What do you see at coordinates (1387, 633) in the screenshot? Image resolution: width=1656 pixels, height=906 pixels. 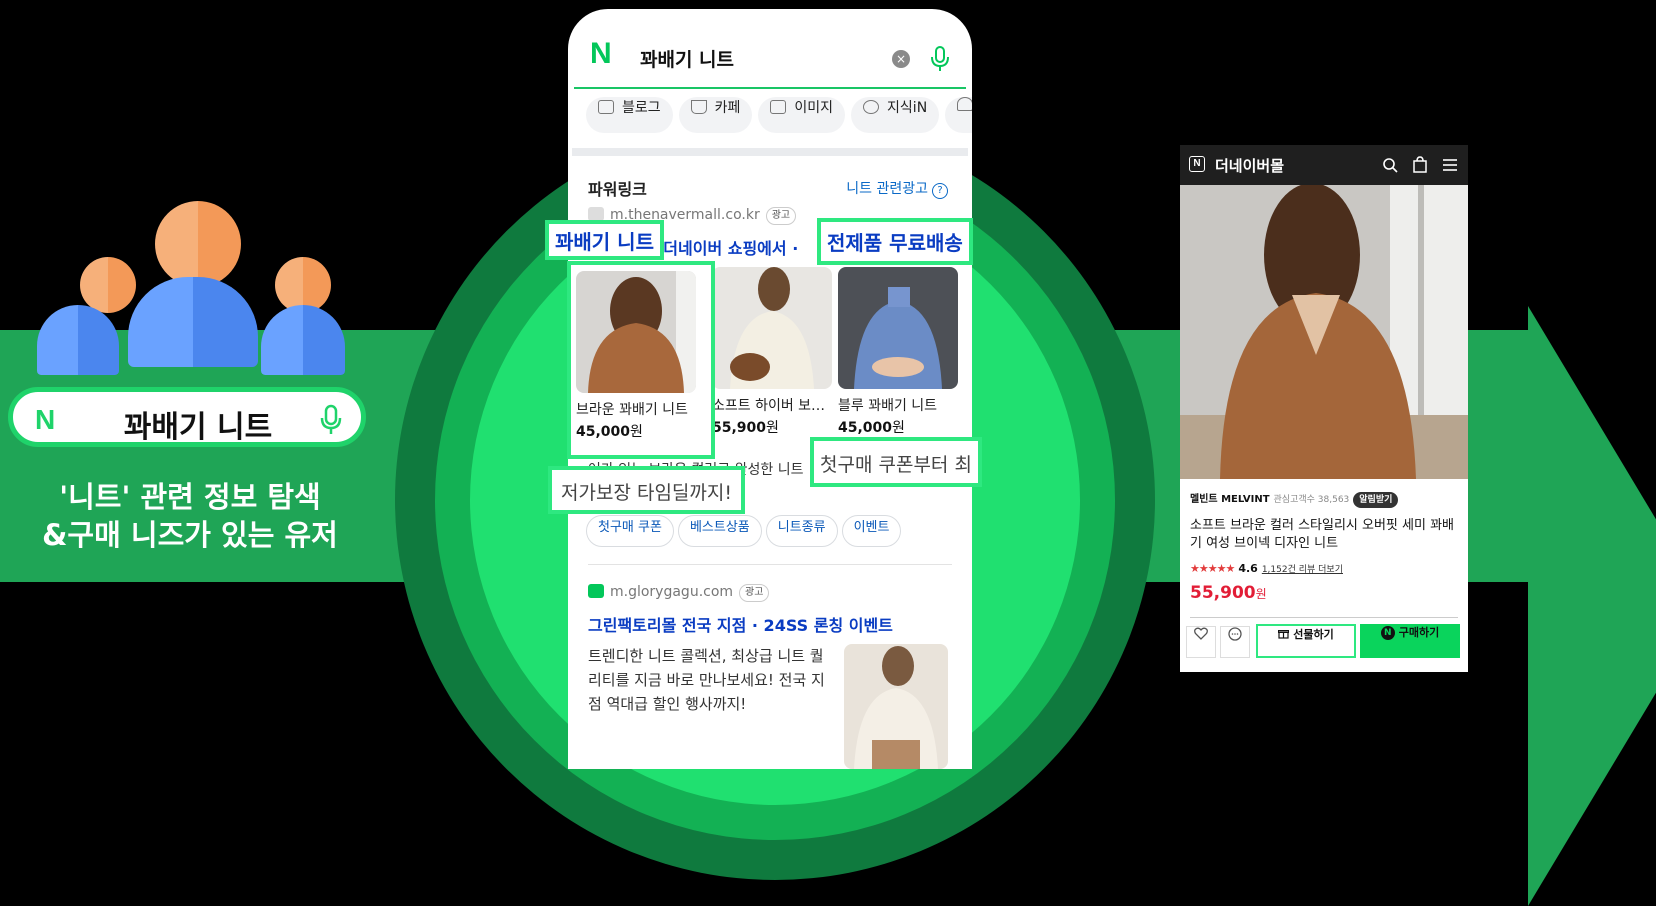 I see `naver-pay-icon: N` at bounding box center [1387, 633].